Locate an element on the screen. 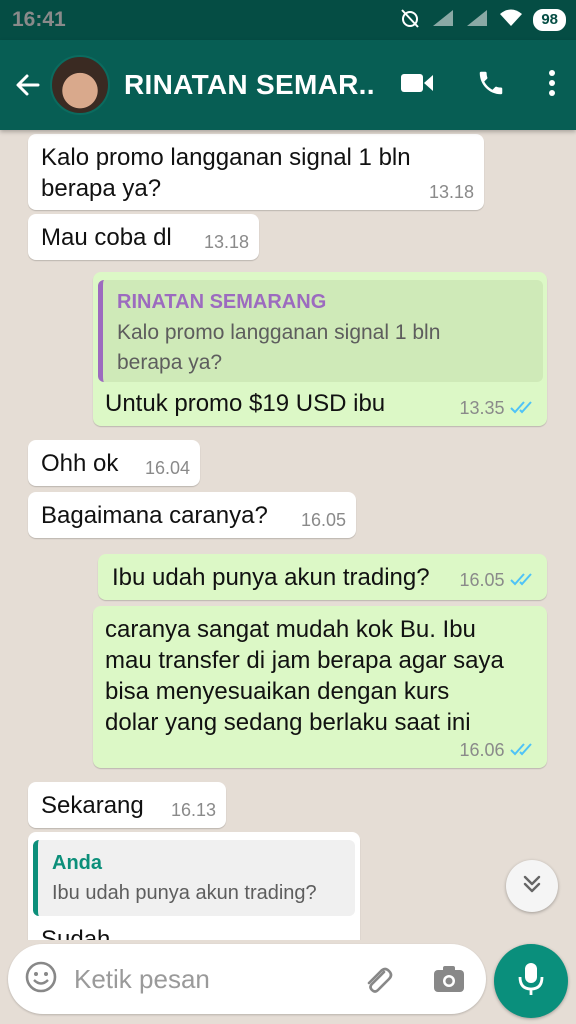 This screenshot has width=576, height=1024. quoted-text-line: berapa ya? is located at coordinates (170, 362).